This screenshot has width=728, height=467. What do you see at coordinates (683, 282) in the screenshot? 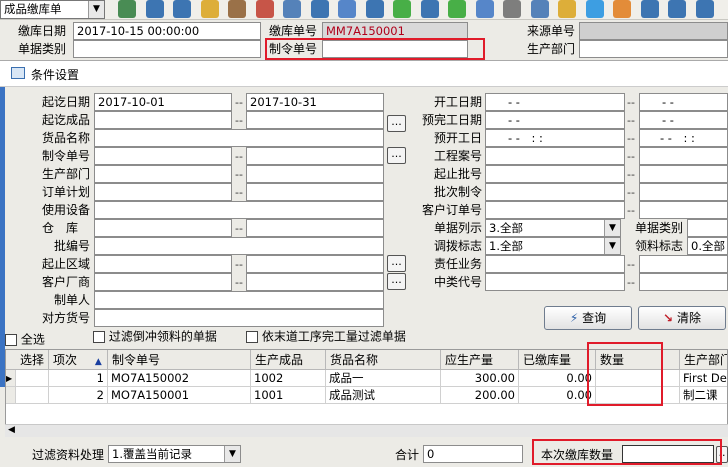
I see `middle-to` at bounding box center [683, 282].